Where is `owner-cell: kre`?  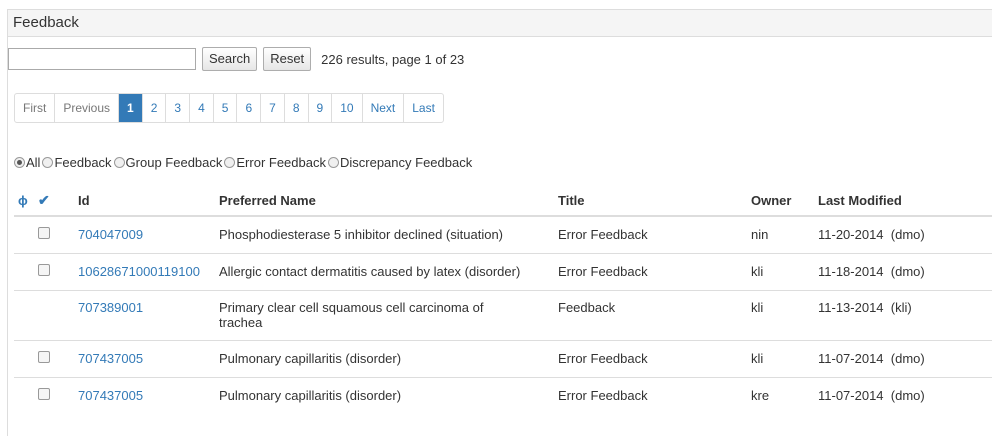 owner-cell: kre is located at coordinates (780, 395).